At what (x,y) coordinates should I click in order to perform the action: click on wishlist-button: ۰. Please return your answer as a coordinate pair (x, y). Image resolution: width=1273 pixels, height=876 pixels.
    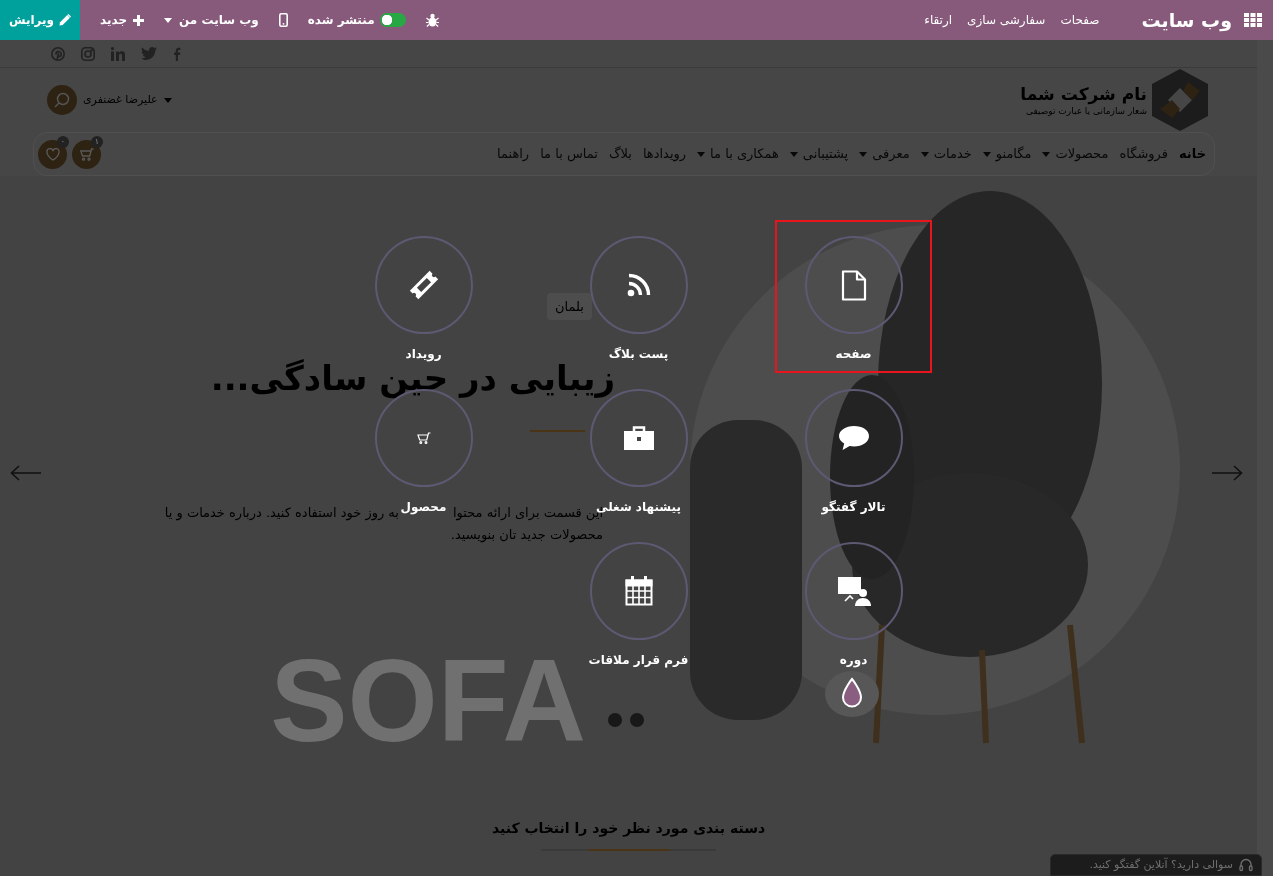
    Looking at the image, I should click on (52, 154).